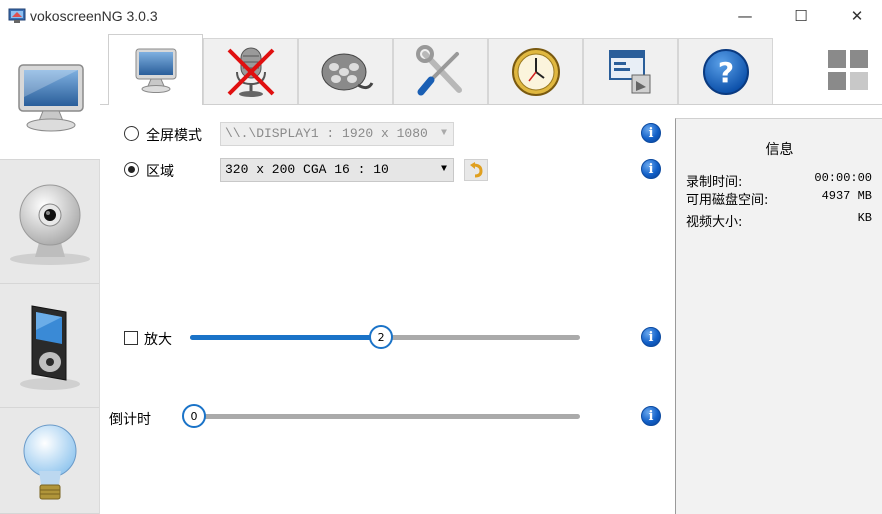  What do you see at coordinates (714, 182) in the screenshot?
I see `info-row-label: 录制时间:` at bounding box center [714, 182].